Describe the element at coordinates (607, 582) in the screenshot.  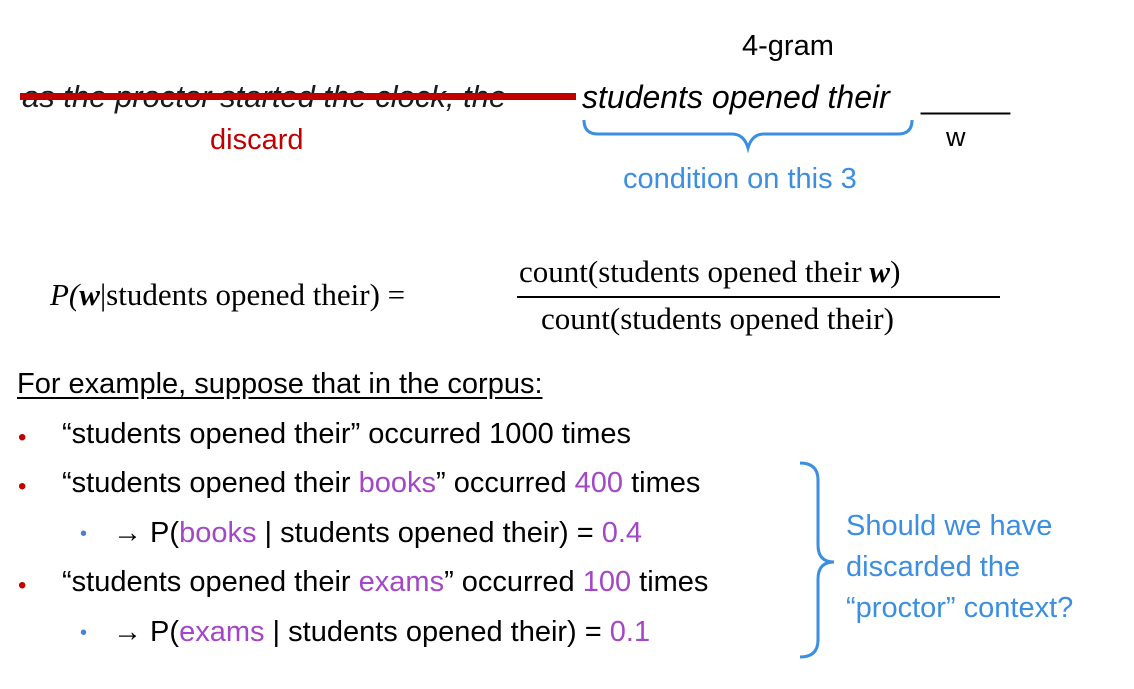
I see `count-100: 100` at that location.